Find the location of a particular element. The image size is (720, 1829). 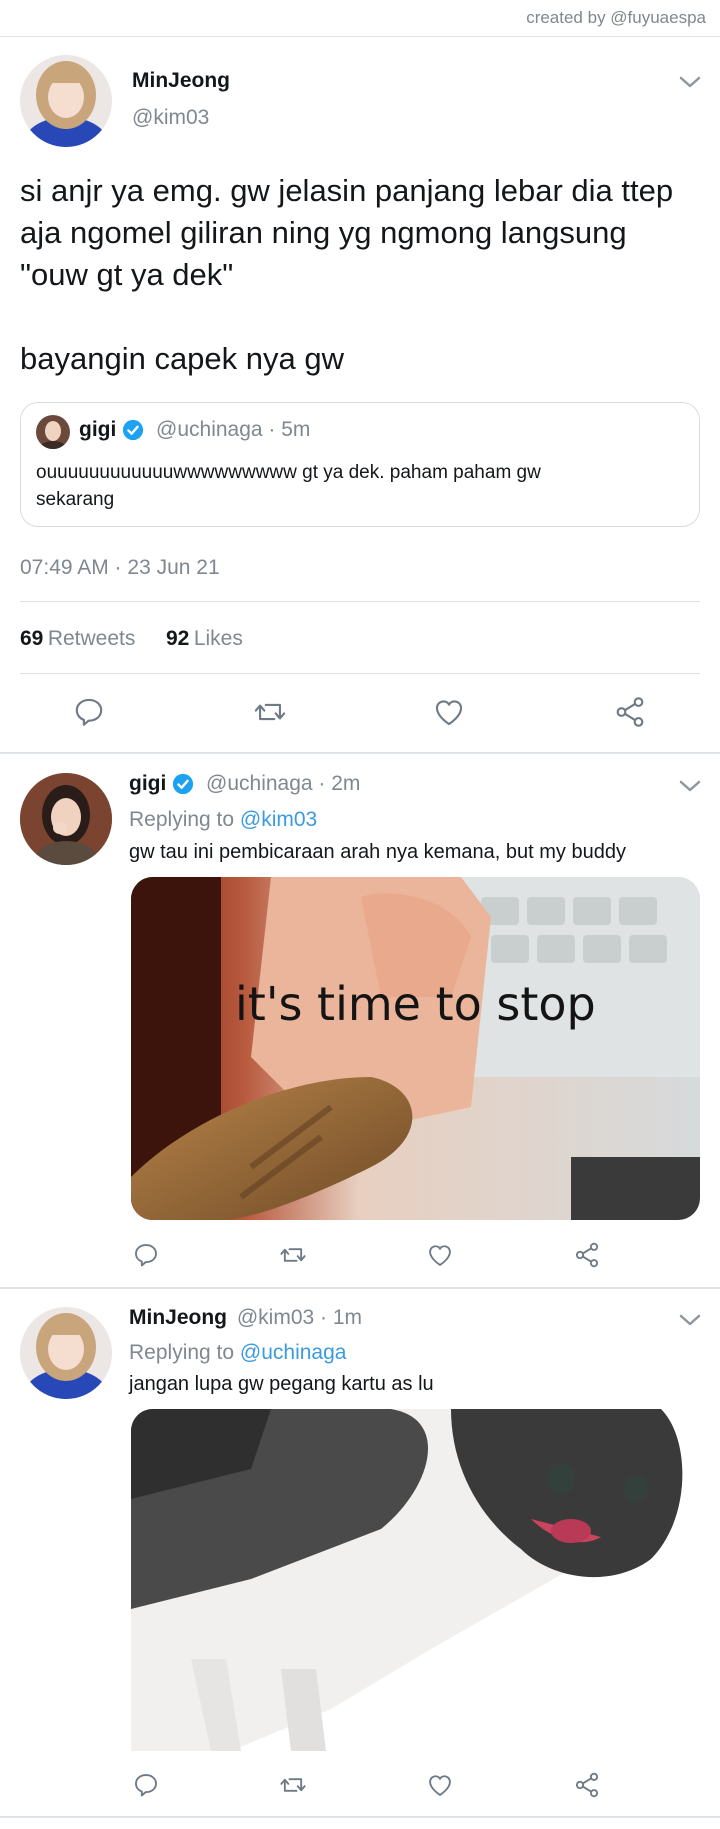

replying-to-link: @uchinaga is located at coordinates (293, 1352).